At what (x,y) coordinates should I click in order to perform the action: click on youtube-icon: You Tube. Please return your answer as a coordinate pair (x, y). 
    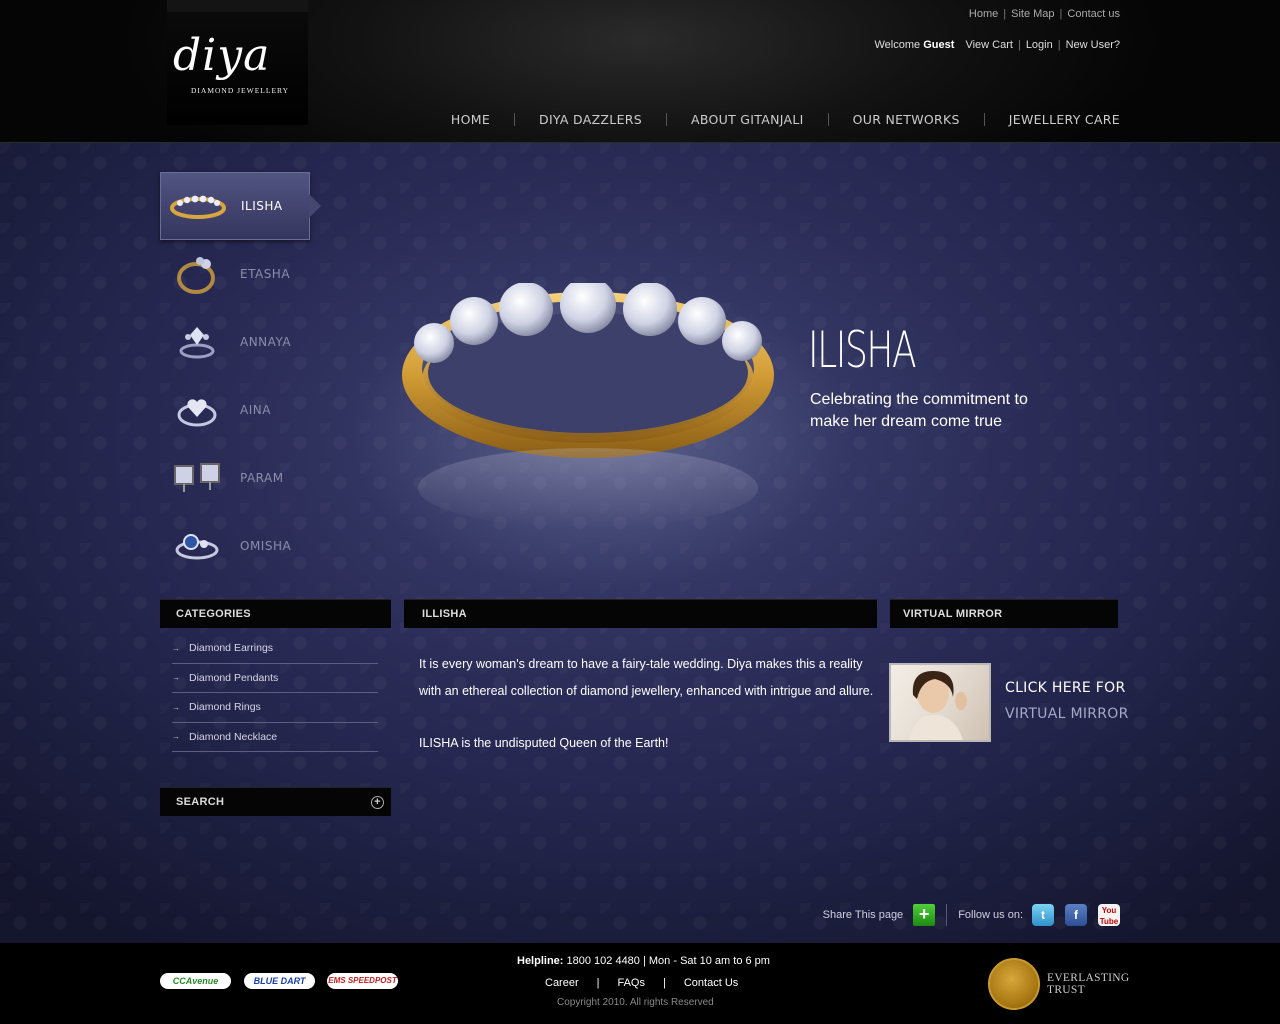
    Looking at the image, I should click on (1109, 915).